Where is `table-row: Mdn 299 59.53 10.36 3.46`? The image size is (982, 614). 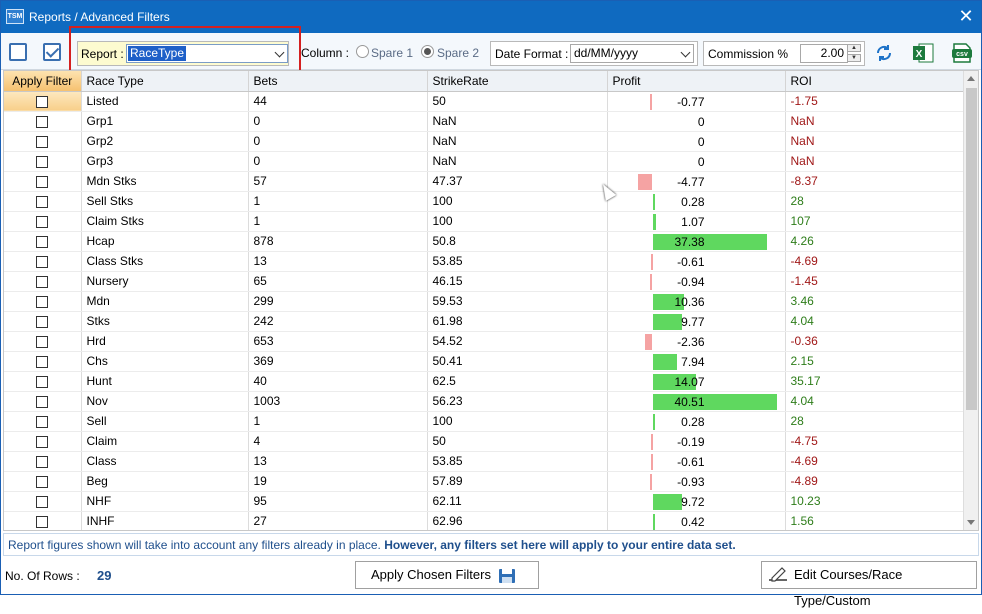 table-row: Mdn 299 59.53 10.36 3.46 is located at coordinates (484, 301).